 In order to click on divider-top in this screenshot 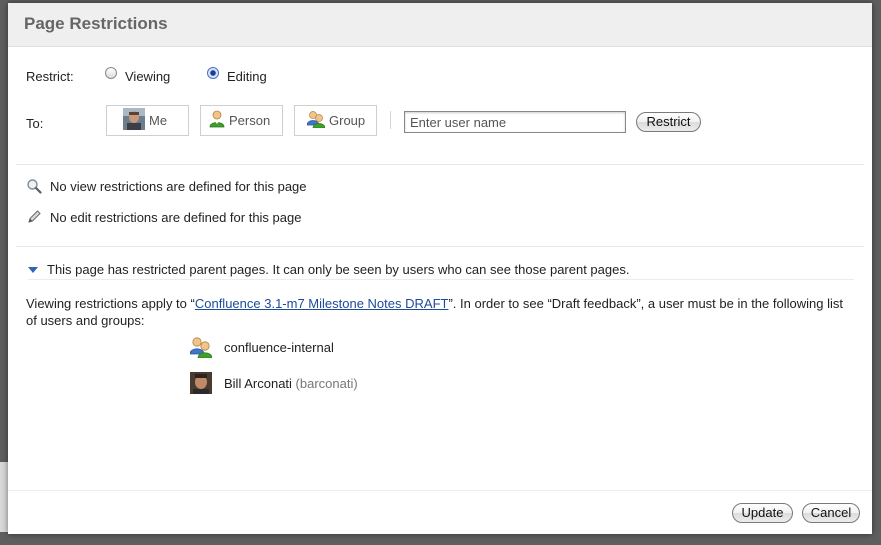, I will do `click(440, 164)`.